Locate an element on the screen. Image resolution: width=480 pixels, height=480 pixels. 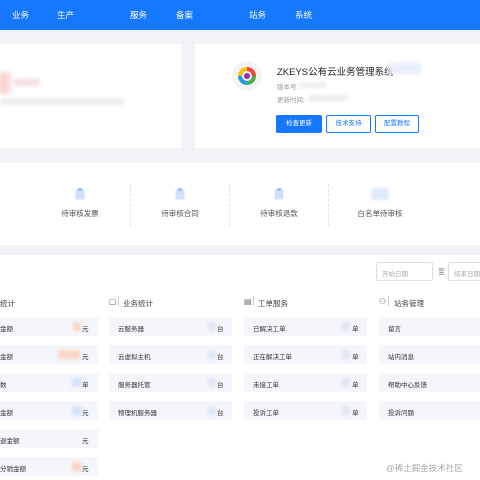
end-date-input: 结束日期 is located at coordinates (464, 271).